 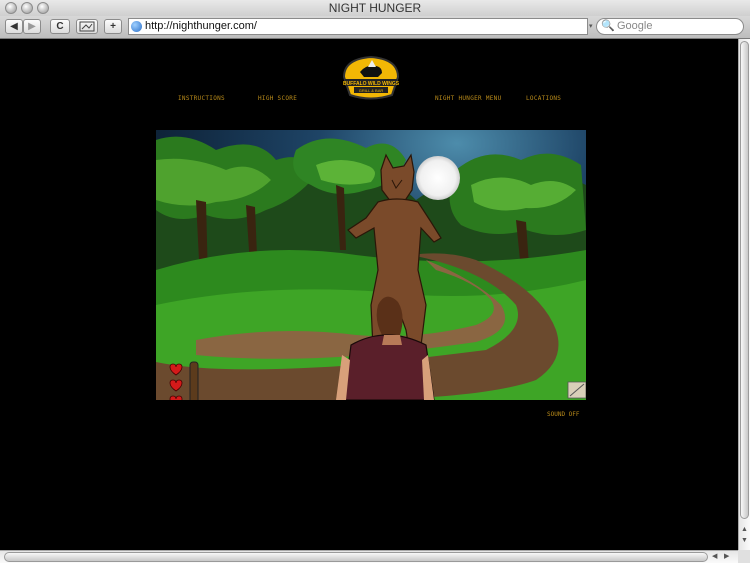 I want to click on reload-button: C, so click(x=60, y=26).